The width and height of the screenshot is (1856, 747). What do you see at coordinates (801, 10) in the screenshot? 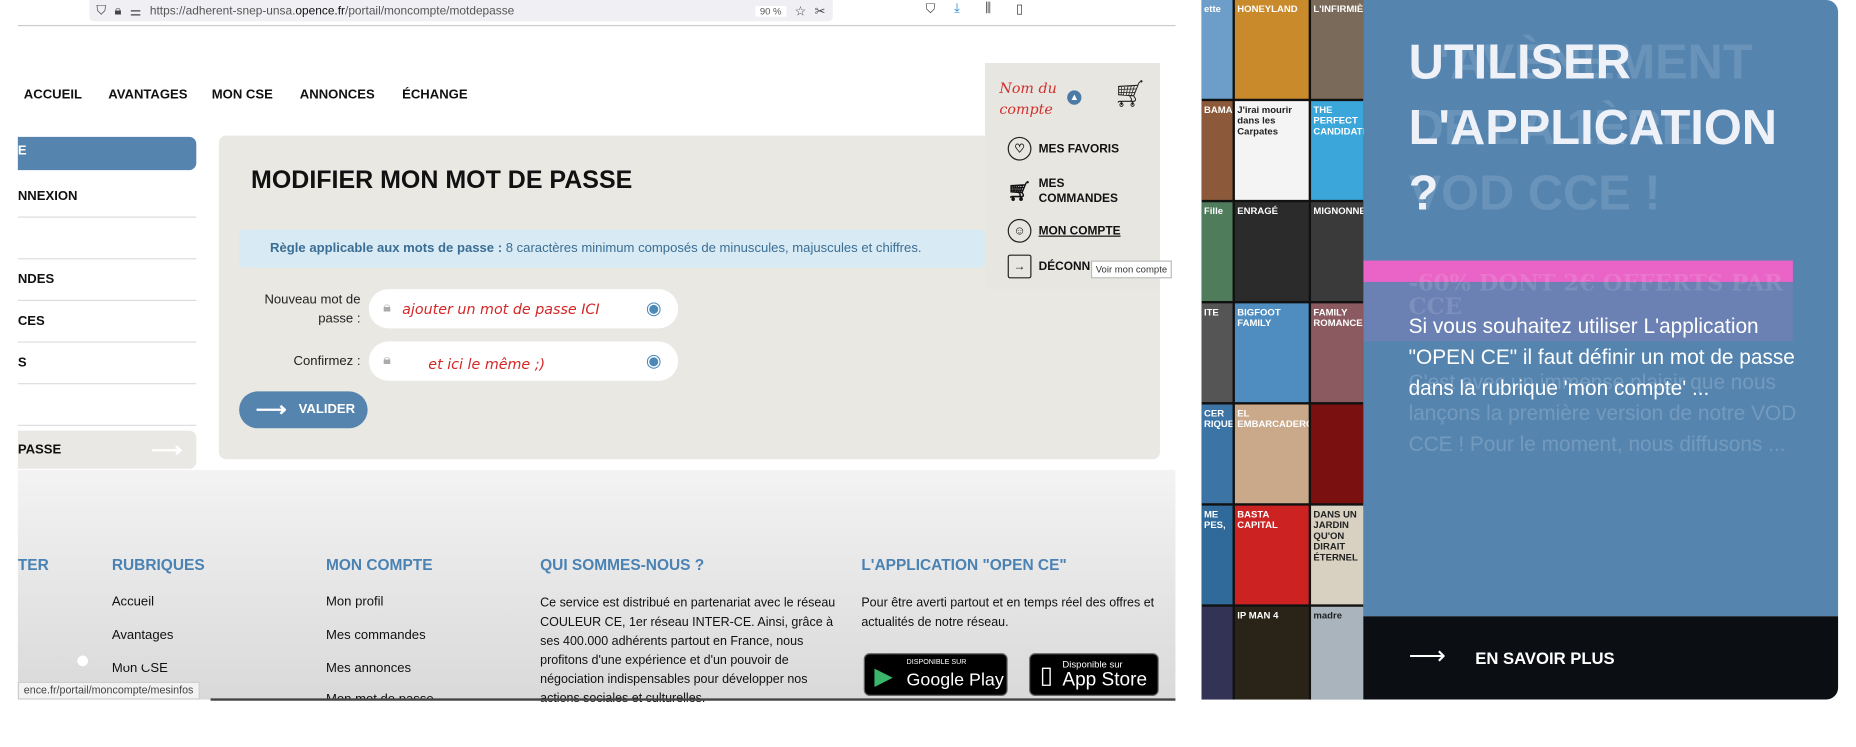
I see `bookmark-star-icon: ☆` at bounding box center [801, 10].